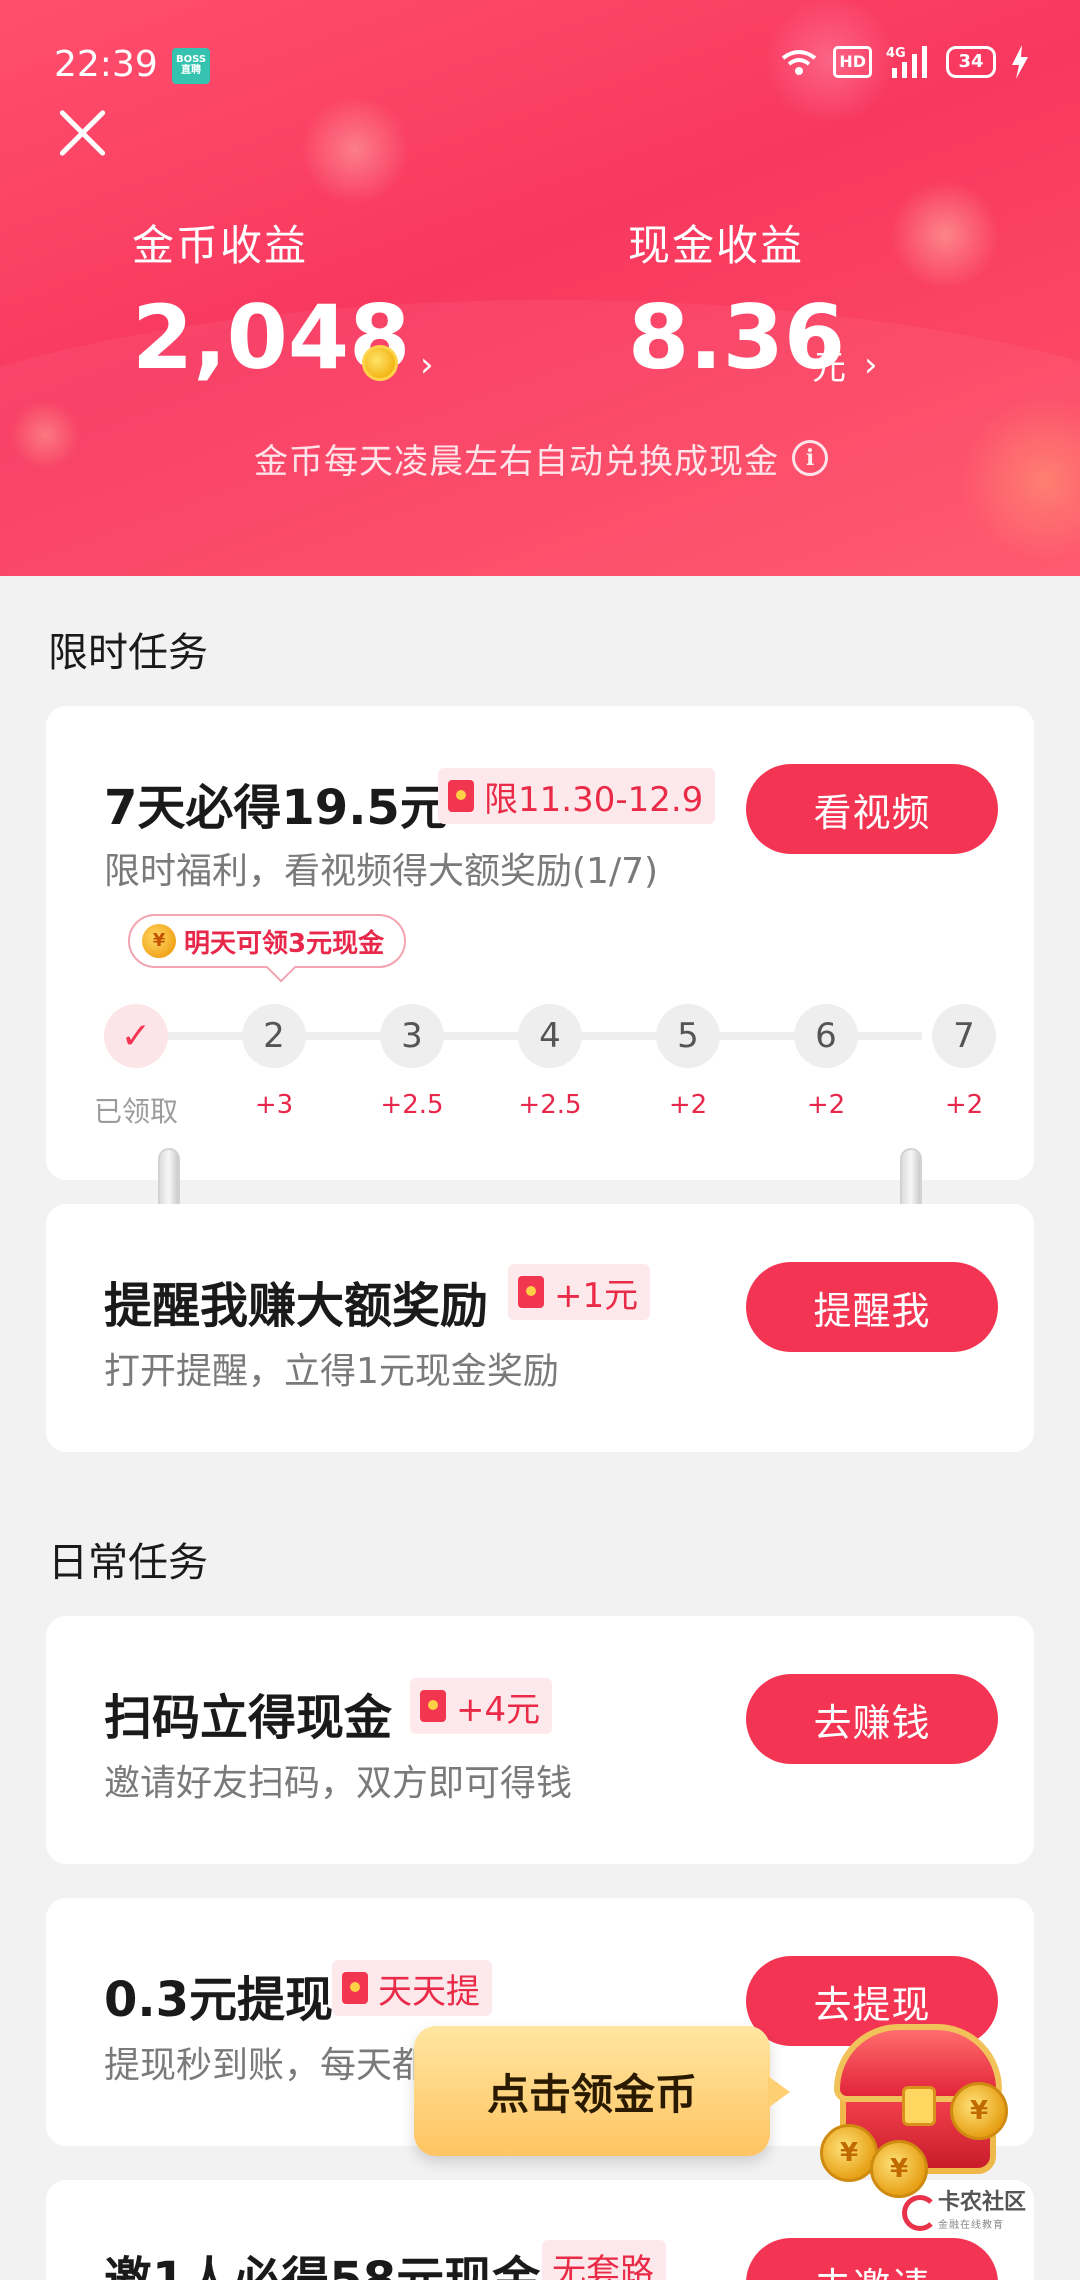 Image resolution: width=1080 pixels, height=2280 pixels. What do you see at coordinates (872, 1307) in the screenshot?
I see `remind-me-button: 提醒我` at bounding box center [872, 1307].